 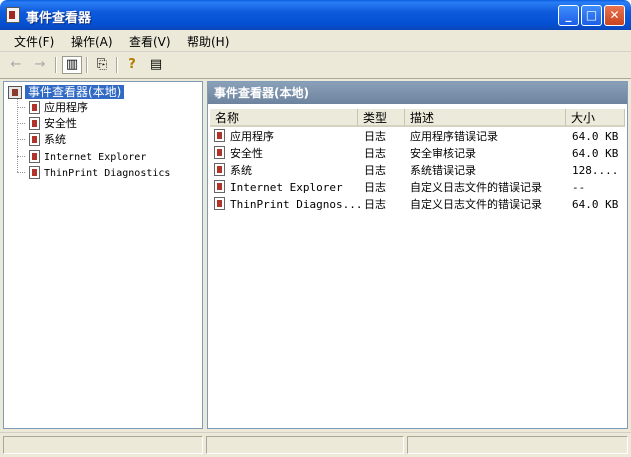 I want to click on tree-item-application: 应用程序, so click(x=58, y=107).